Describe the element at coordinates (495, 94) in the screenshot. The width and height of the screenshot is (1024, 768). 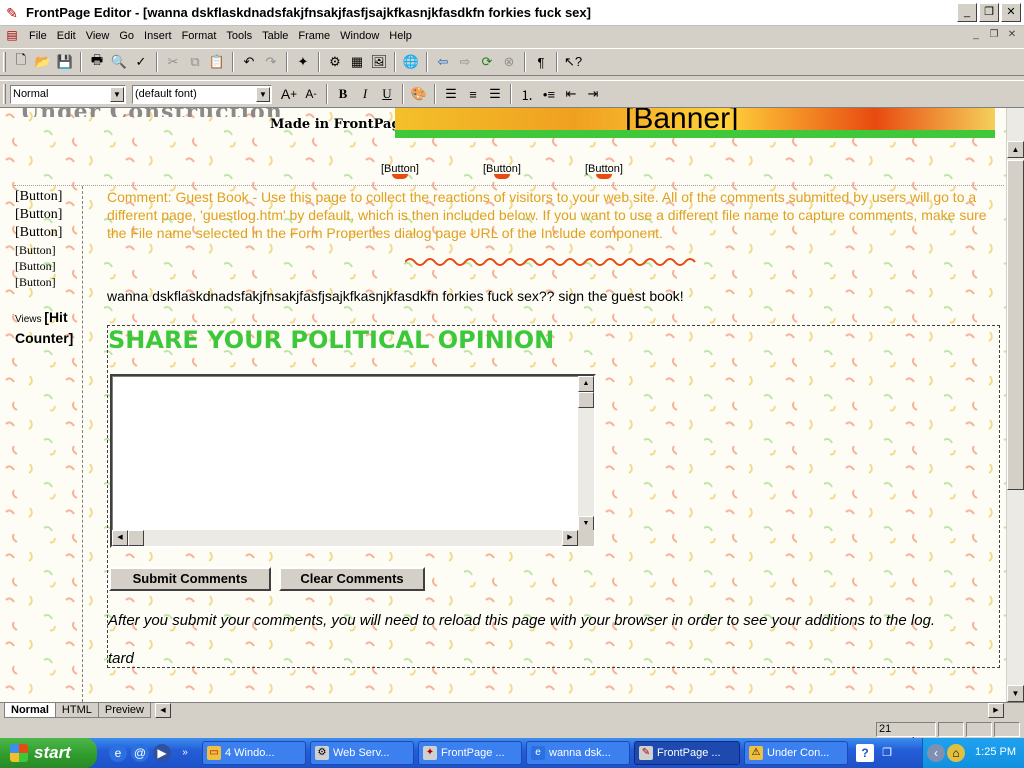
I see `align-right-icon: ☰` at that location.